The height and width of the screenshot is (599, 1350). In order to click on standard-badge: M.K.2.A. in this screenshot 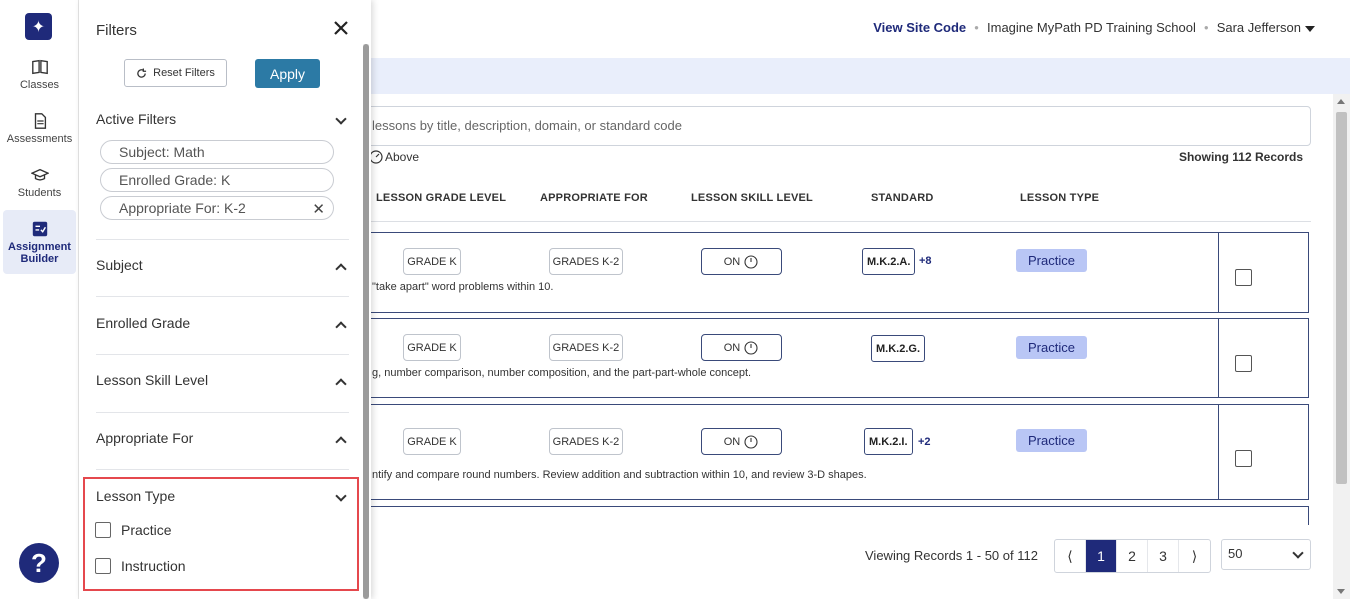, I will do `click(889, 261)`.